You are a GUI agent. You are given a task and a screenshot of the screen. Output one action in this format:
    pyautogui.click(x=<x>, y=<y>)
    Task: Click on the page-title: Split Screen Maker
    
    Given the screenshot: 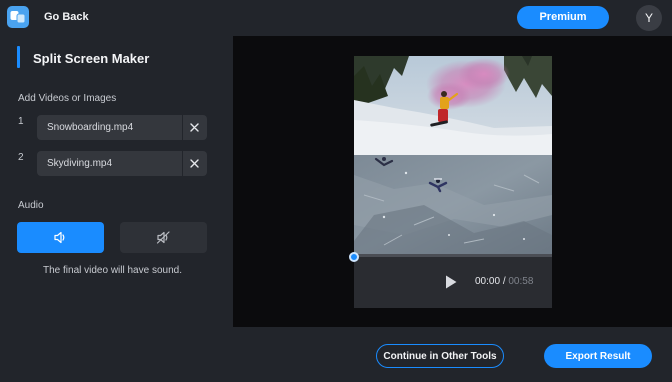 What is the action you would take?
    pyautogui.click(x=91, y=58)
    